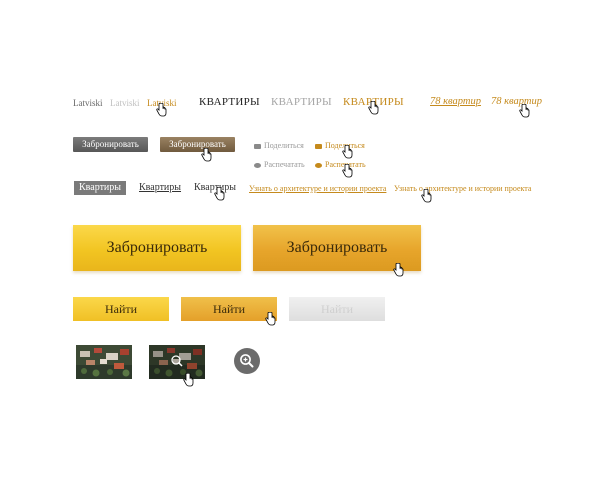 This screenshot has width=600, height=480. I want to click on tab-apartments-hover: Квартиры, so click(215, 187).